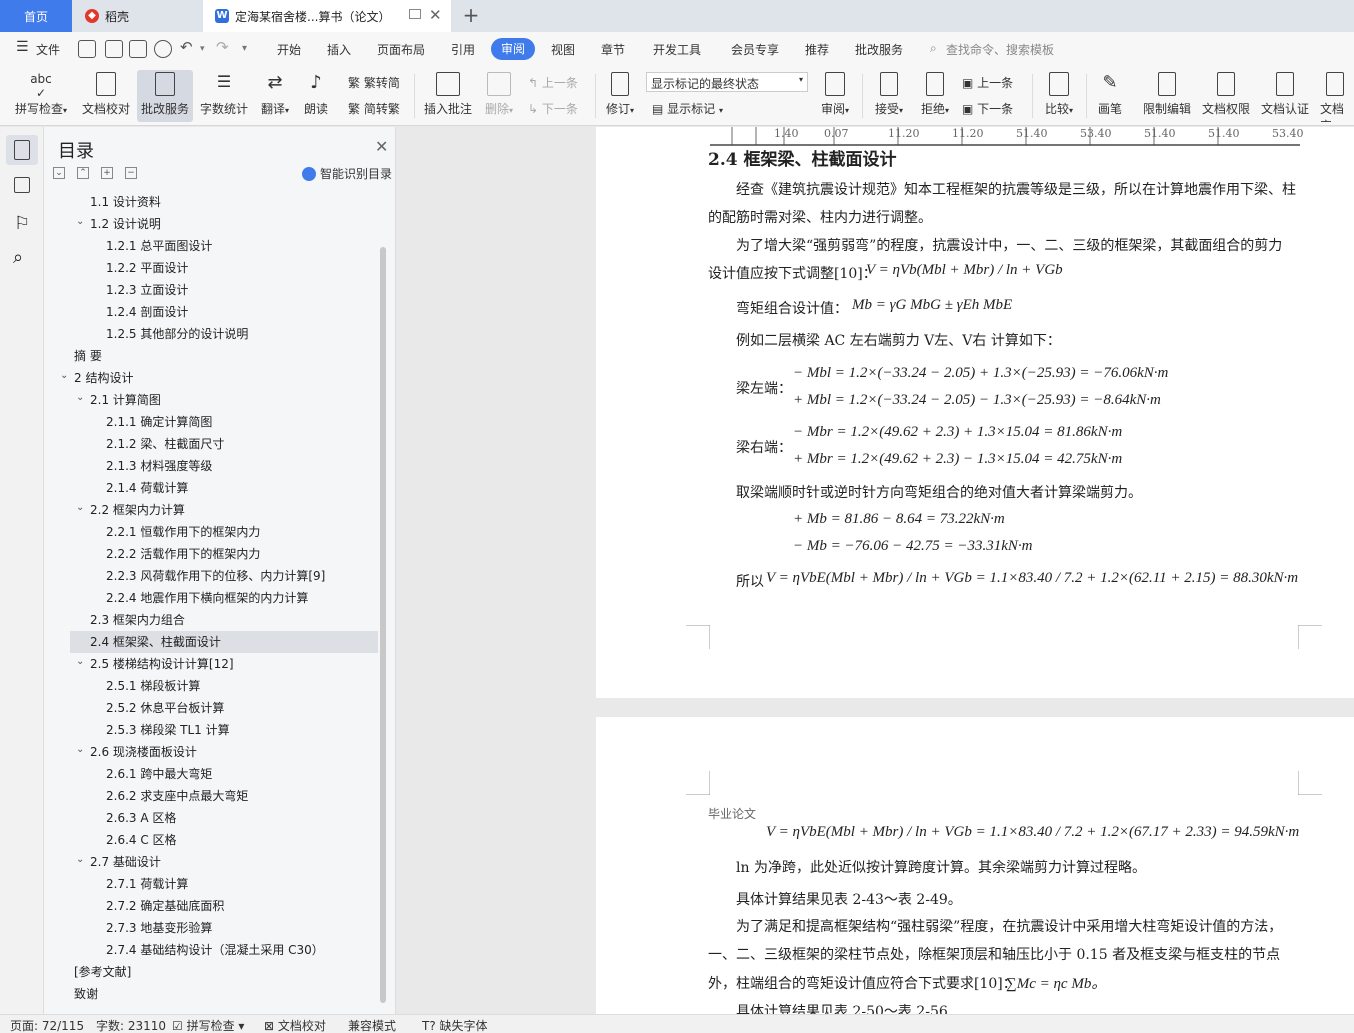 The image size is (1354, 1033). I want to click on restrict-editing-button: 限制编辑, so click(1167, 96).